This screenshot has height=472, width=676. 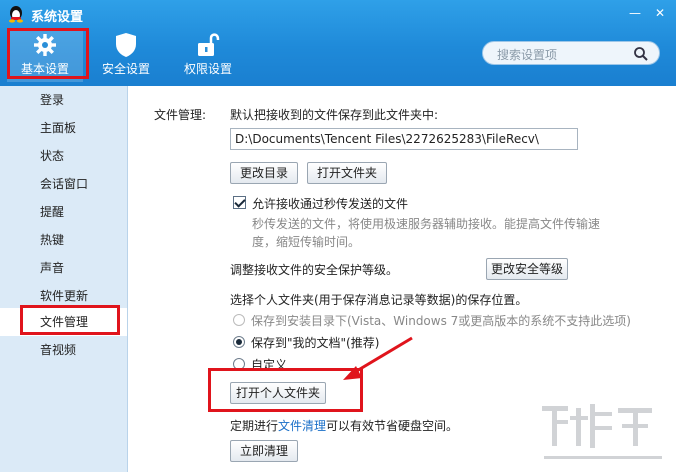 What do you see at coordinates (63, 128) in the screenshot?
I see `sidebar-item-main-panel: 主面板` at bounding box center [63, 128].